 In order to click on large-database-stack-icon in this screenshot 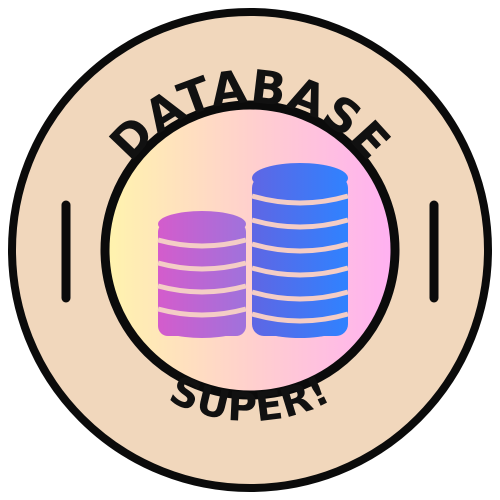, I will do `click(300, 250)`.